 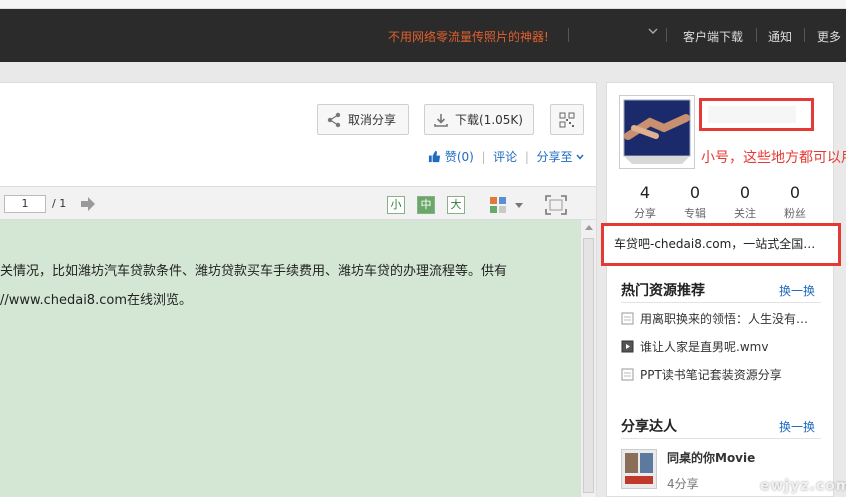 I want to click on grid-view-icon, so click(x=498, y=205).